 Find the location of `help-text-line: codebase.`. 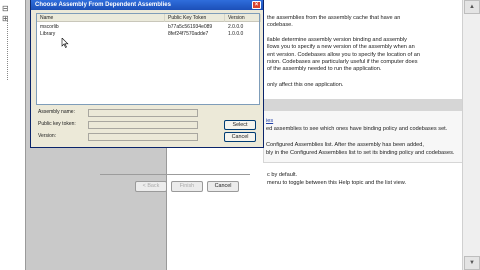

help-text-line: codebase. is located at coordinates (280, 25).